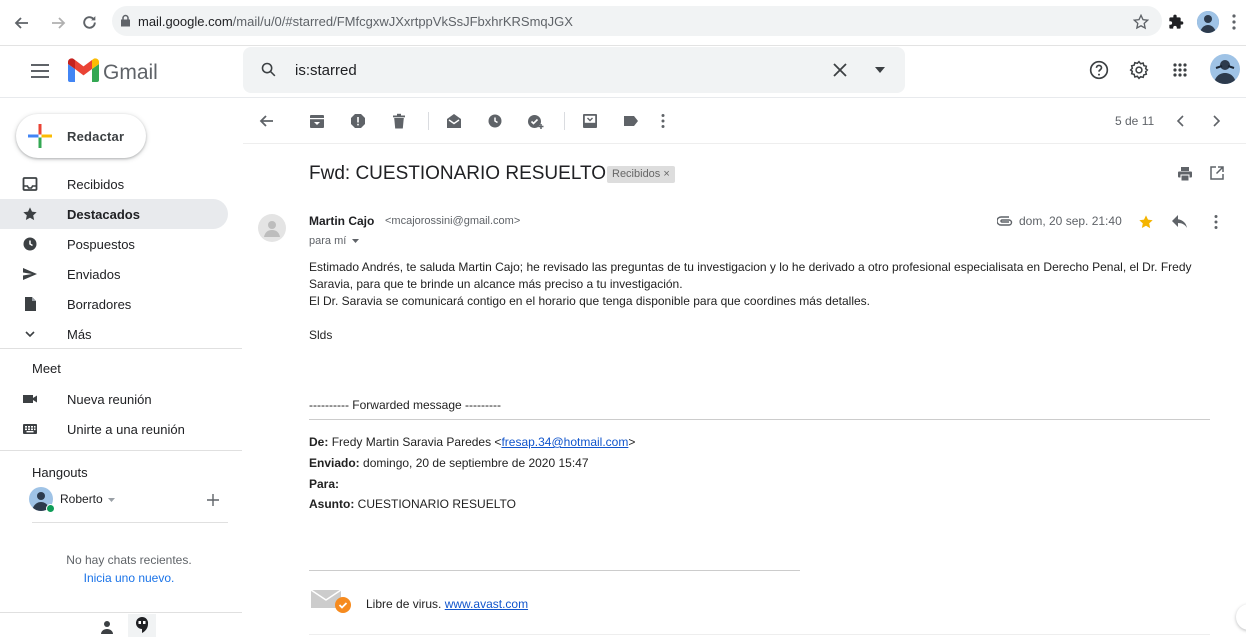  Describe the element at coordinates (341, 221) in the screenshot. I see `sender-name: Martin Cajo` at that location.